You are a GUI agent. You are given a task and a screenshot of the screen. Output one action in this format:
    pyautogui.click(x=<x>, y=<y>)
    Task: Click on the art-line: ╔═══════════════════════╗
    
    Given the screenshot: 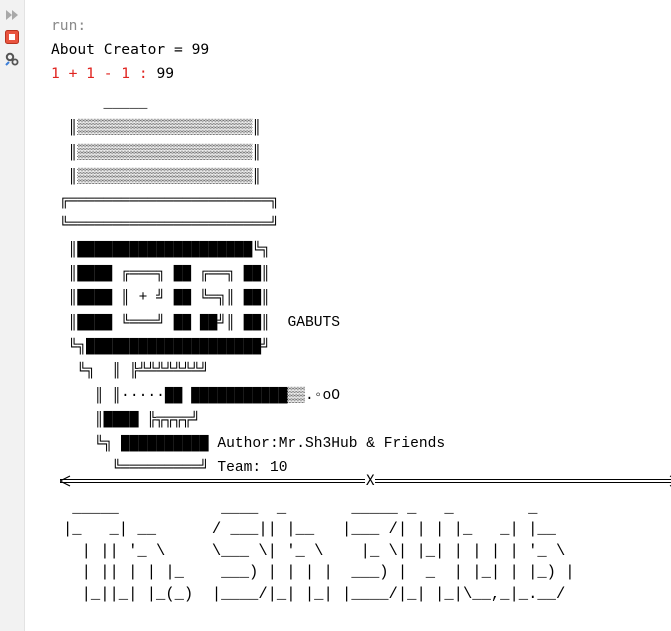 What is the action you would take?
    pyautogui.click(x=165, y=201)
    